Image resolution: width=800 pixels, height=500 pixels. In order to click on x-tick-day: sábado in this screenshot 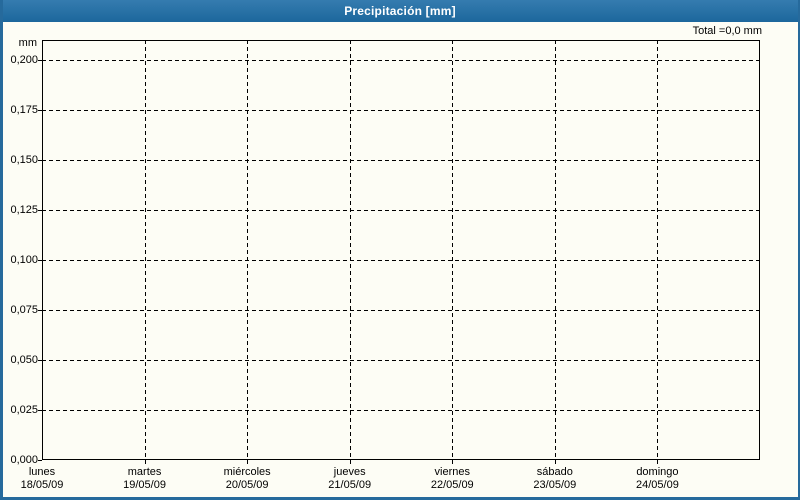, I will do `click(554, 472)`.